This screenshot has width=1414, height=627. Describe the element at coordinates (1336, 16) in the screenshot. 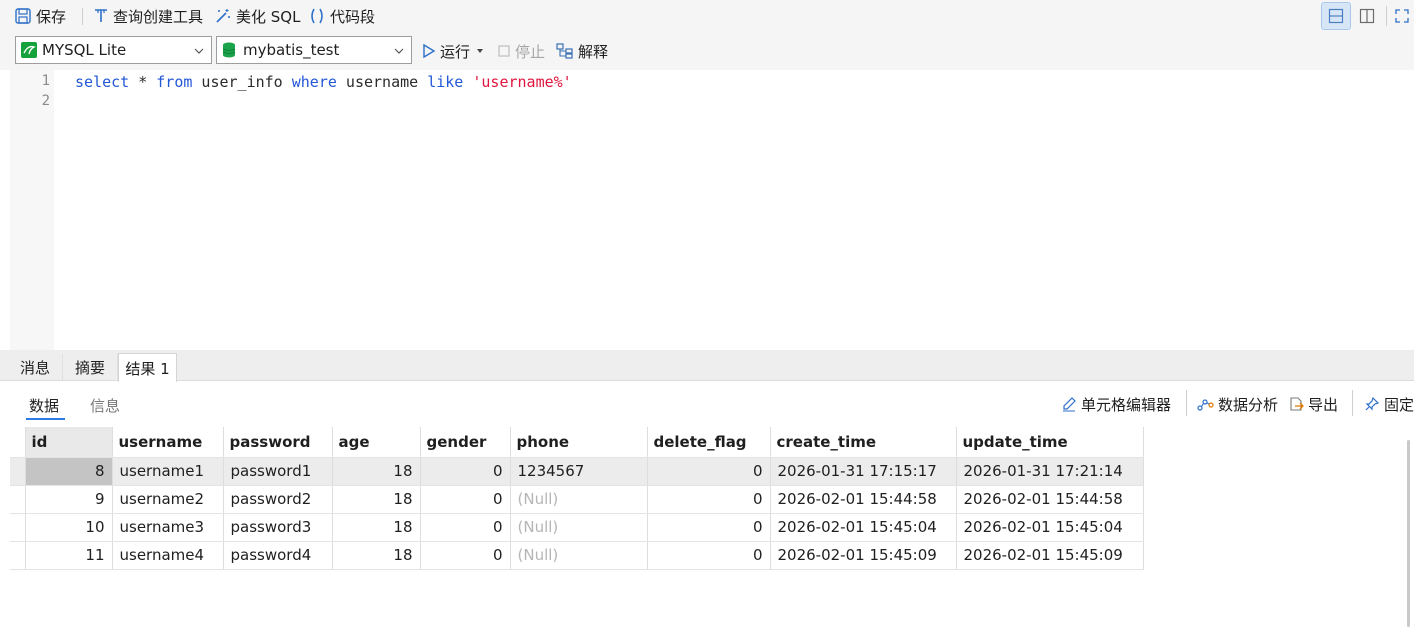

I see `layout-horizontal-split-button` at that location.